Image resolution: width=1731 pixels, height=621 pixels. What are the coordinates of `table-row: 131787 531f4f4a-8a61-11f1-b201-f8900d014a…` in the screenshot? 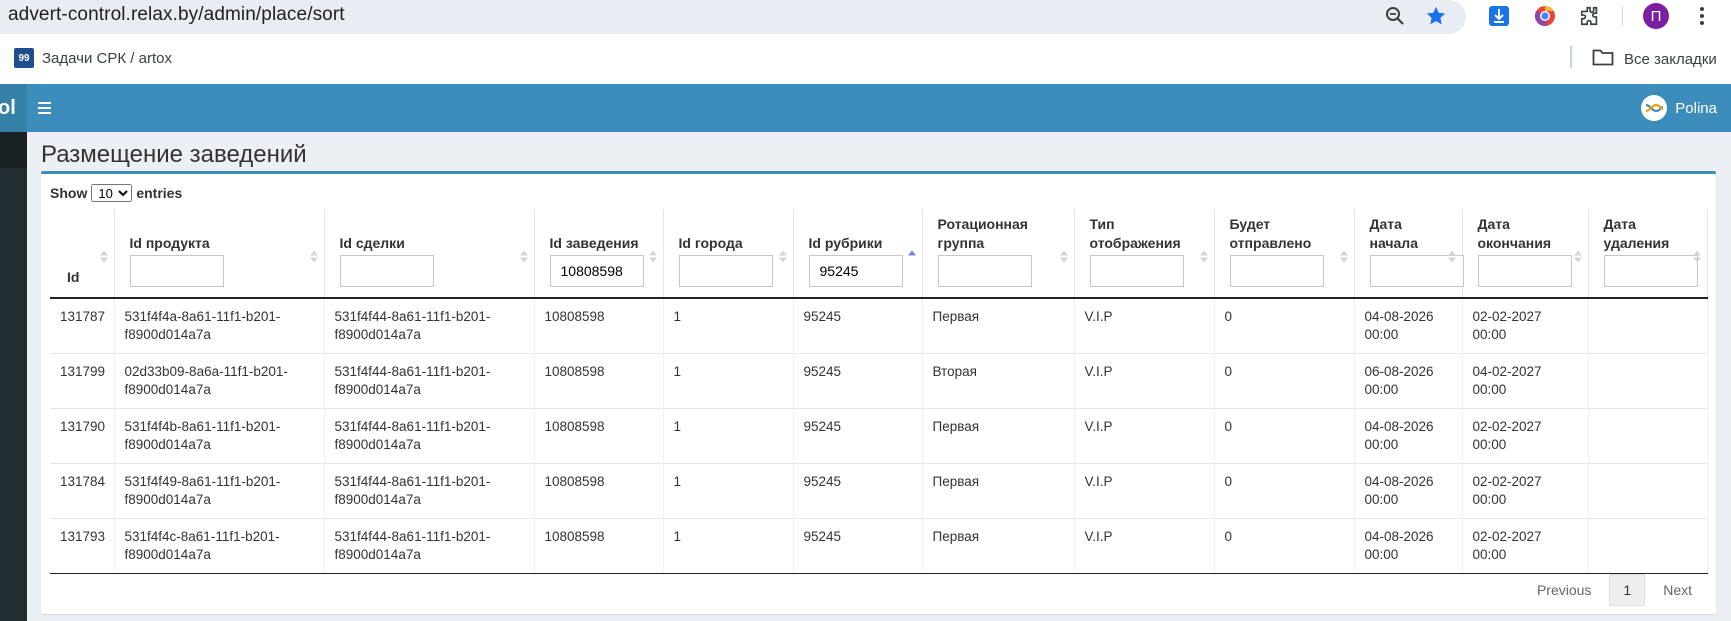 It's located at (879, 325).